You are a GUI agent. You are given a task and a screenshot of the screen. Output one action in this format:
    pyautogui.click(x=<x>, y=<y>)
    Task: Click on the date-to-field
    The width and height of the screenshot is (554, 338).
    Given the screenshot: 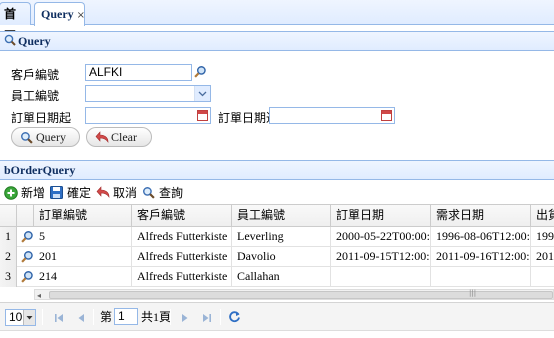 What is the action you would take?
    pyautogui.click(x=332, y=115)
    